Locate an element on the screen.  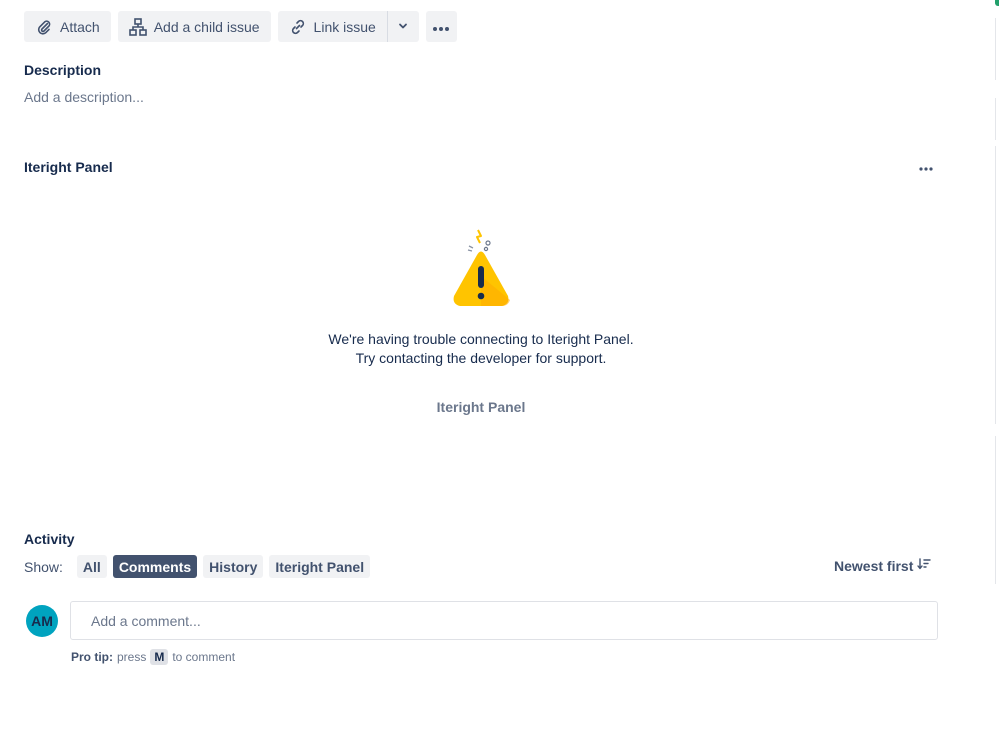
attach-button: Attach is located at coordinates (67, 26).